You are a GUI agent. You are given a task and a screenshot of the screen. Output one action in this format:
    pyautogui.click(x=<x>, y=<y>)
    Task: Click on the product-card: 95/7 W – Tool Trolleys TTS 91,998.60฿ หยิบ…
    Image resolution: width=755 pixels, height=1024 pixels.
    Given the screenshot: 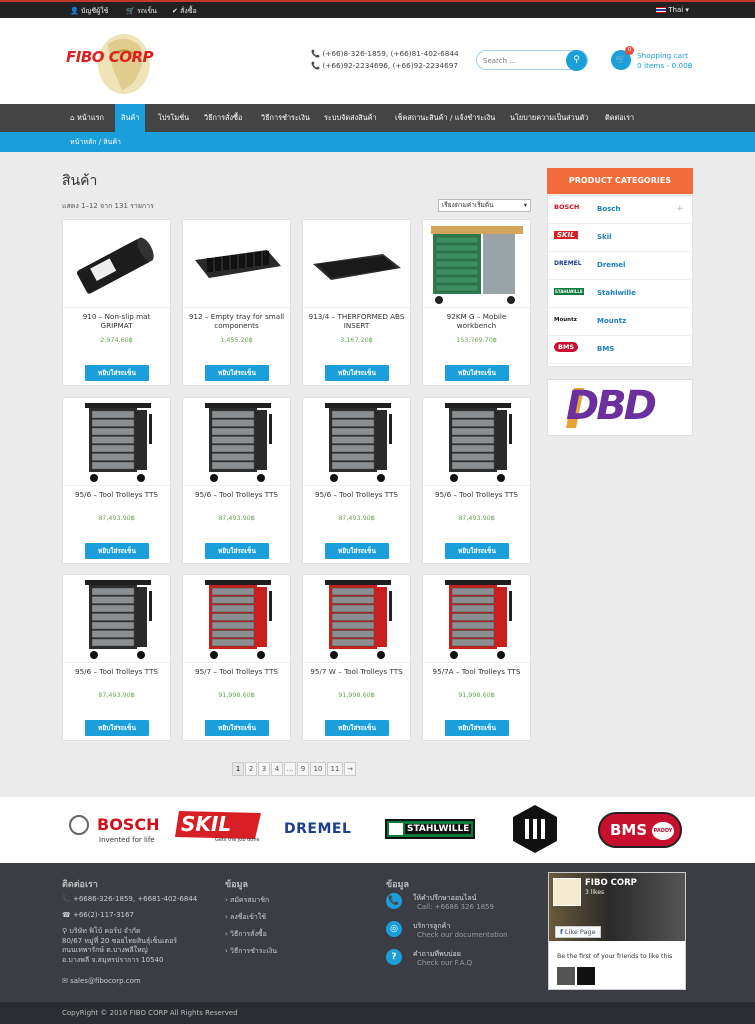 What is the action you would take?
    pyautogui.click(x=356, y=657)
    